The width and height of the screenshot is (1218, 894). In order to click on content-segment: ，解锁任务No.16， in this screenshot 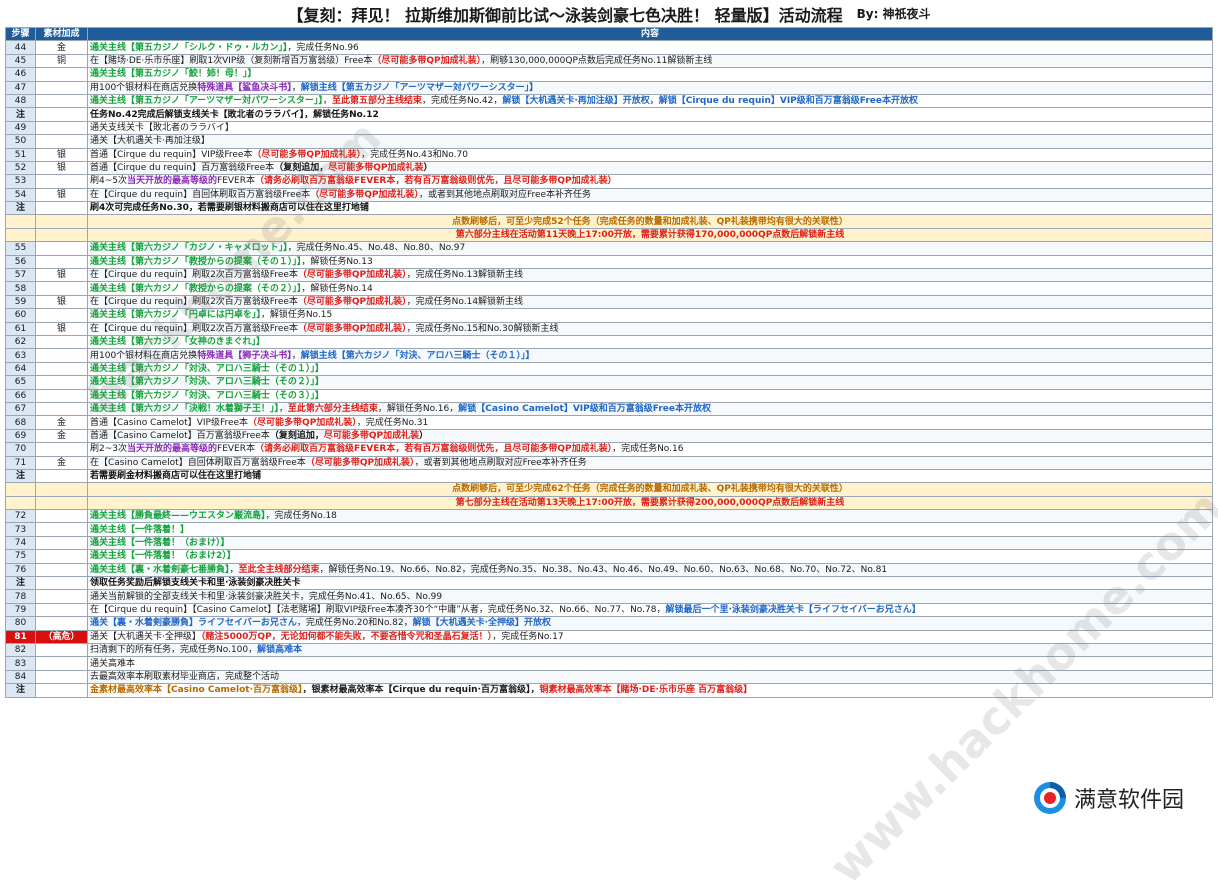, I will do `click(418, 409)`.